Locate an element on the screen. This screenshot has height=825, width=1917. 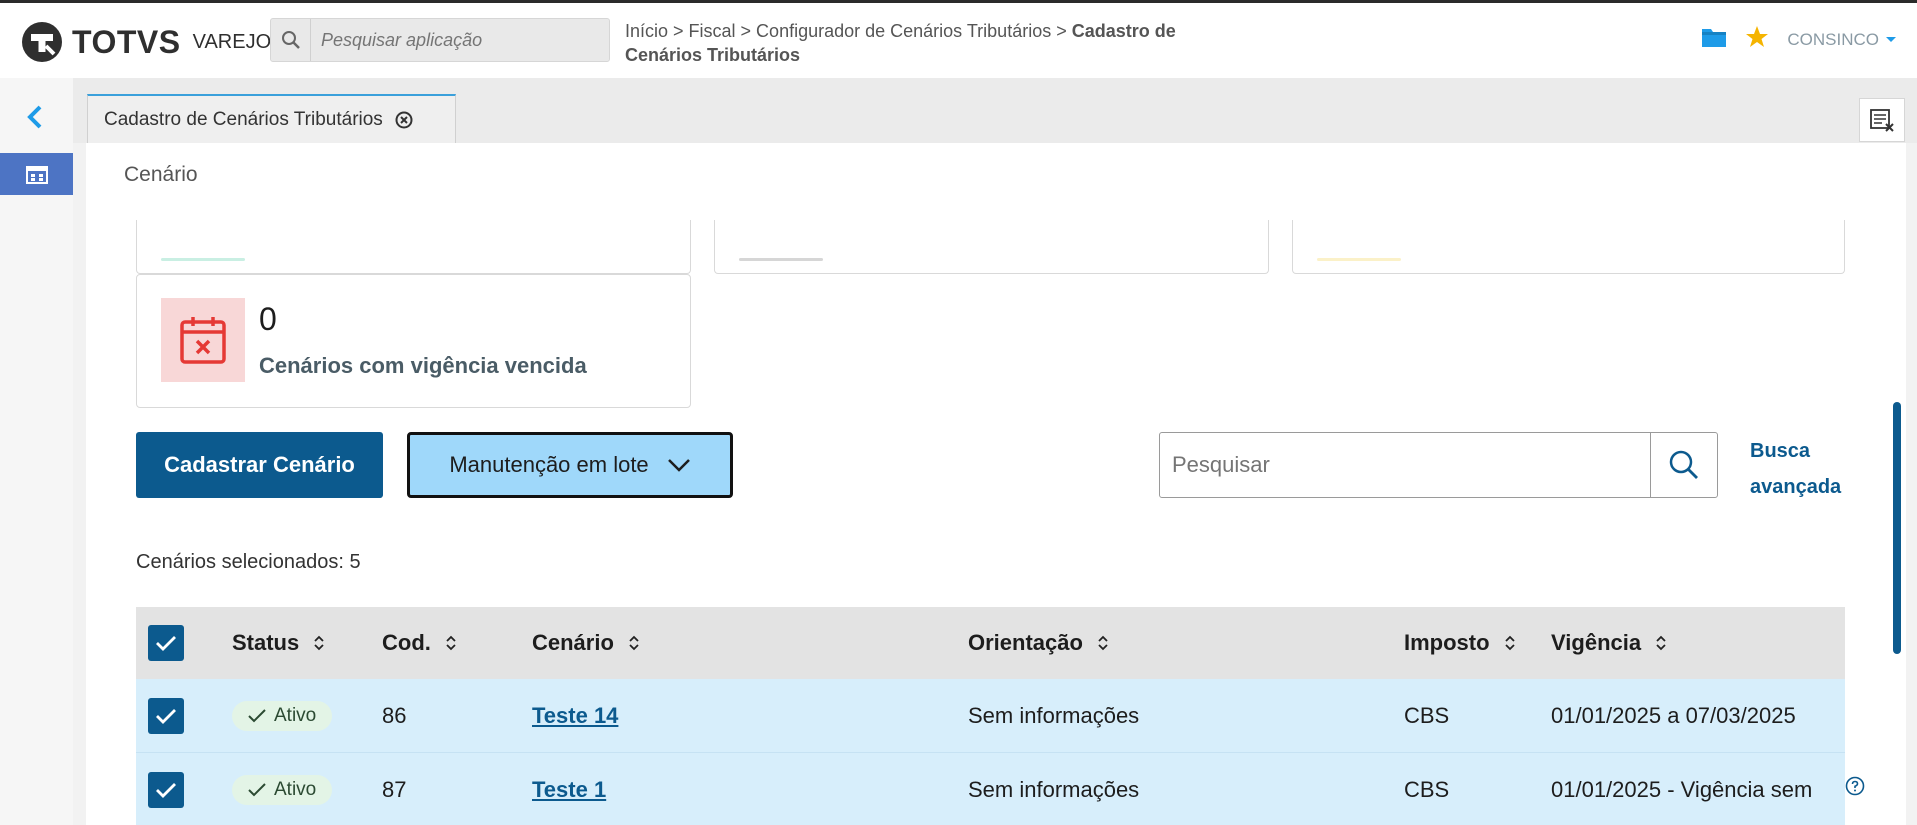
calendar-grid-icon is located at coordinates (36, 175).